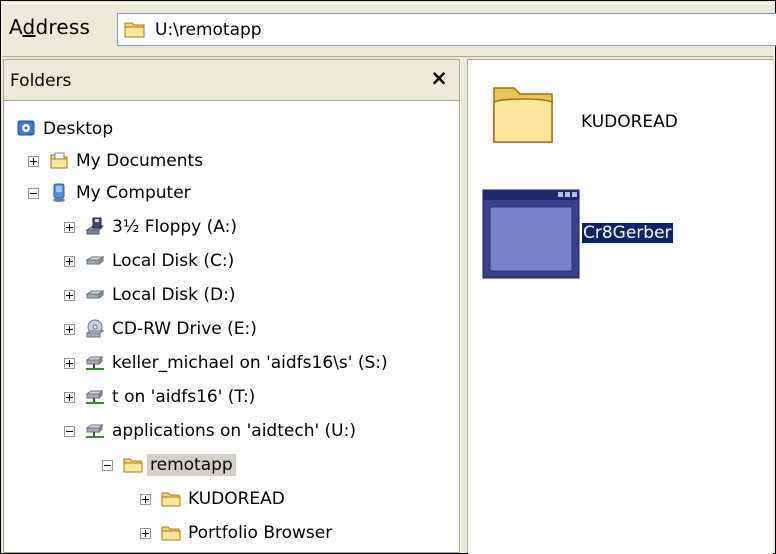 Image resolution: width=776 pixels, height=554 pixels. What do you see at coordinates (41, 81) in the screenshot?
I see `folders-pane-title: Folders` at bounding box center [41, 81].